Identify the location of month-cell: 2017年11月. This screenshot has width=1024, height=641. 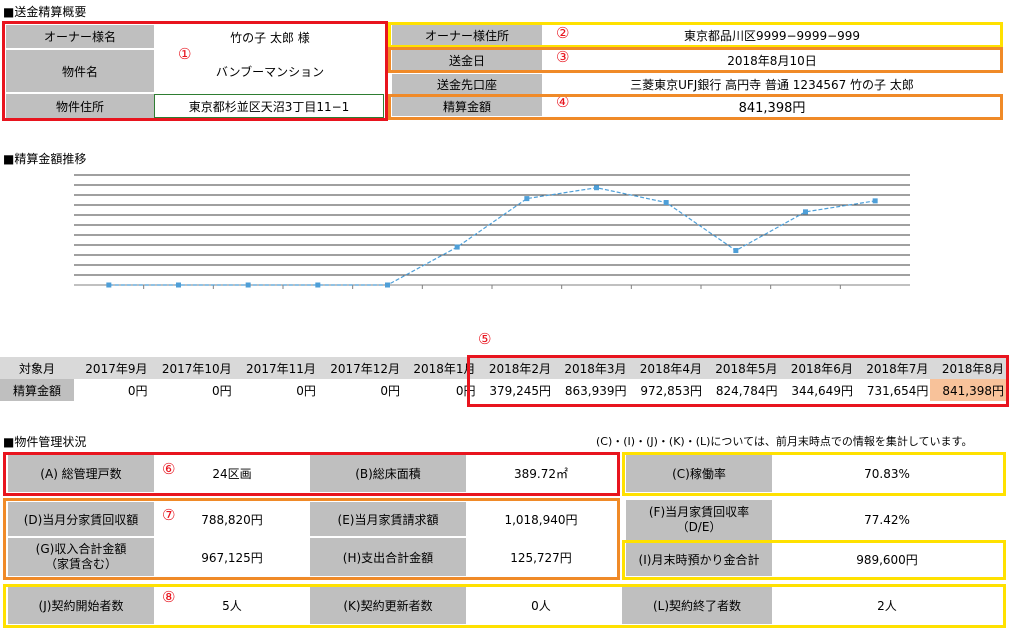
(281, 368).